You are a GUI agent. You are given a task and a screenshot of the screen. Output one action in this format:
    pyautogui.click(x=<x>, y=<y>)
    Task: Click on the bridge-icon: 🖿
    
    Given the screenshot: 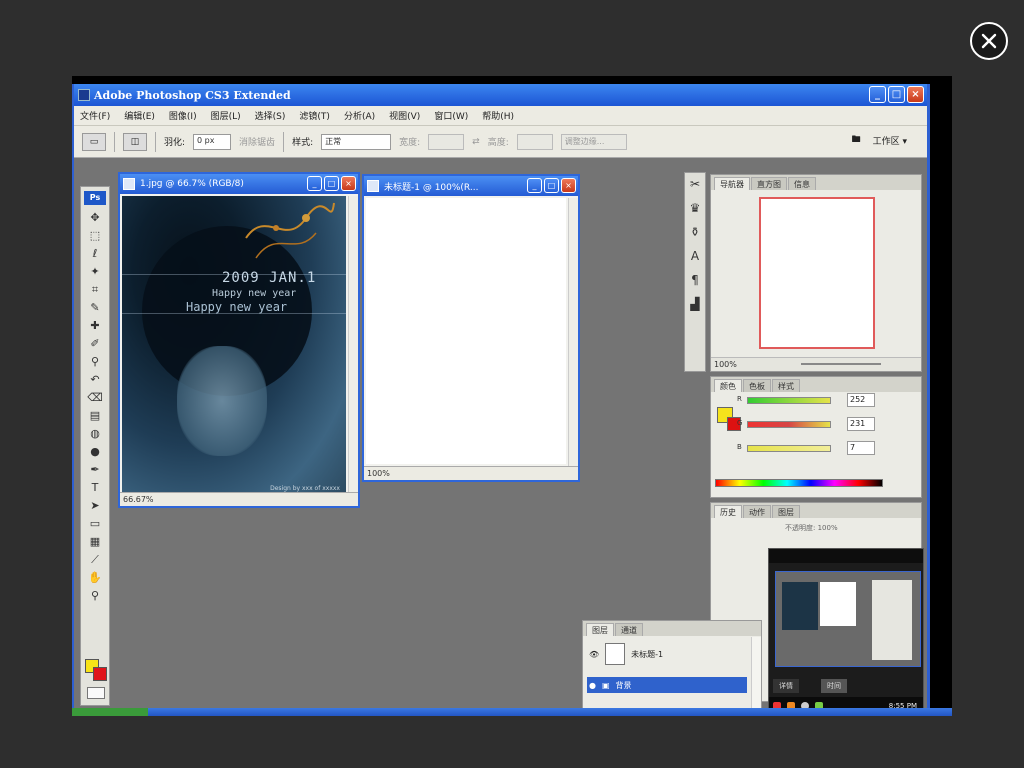 What is the action you would take?
    pyautogui.click(x=856, y=140)
    